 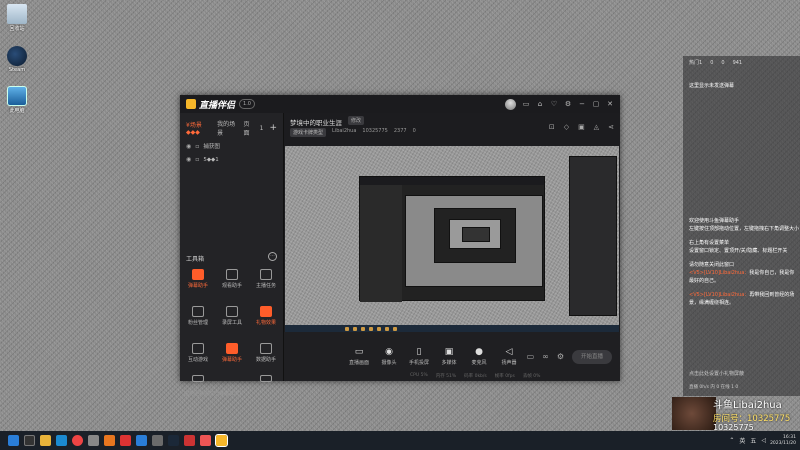 What do you see at coordinates (554, 104) in the screenshot?
I see `heart-icon: ♡` at bounding box center [554, 104].